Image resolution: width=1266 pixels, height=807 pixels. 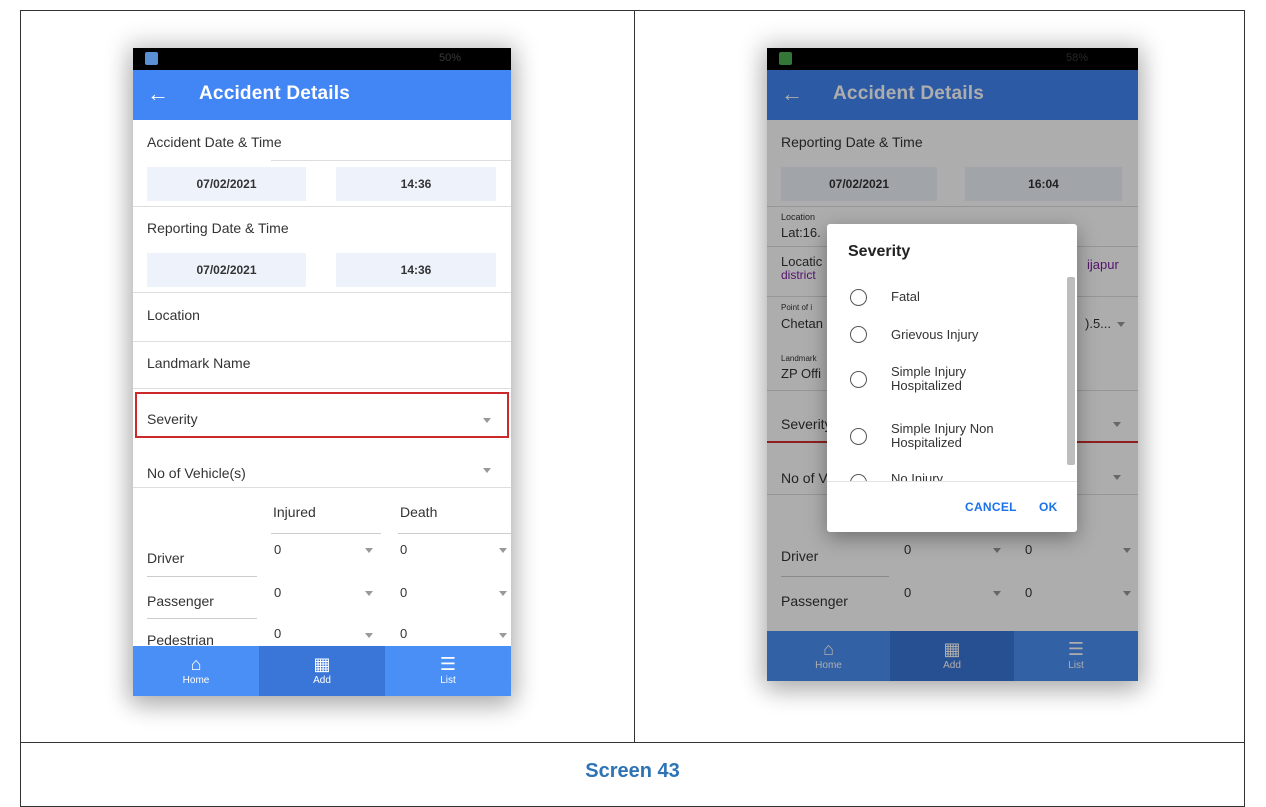 What do you see at coordinates (196, 680) in the screenshot?
I see `nav-home-label: Home` at bounding box center [196, 680].